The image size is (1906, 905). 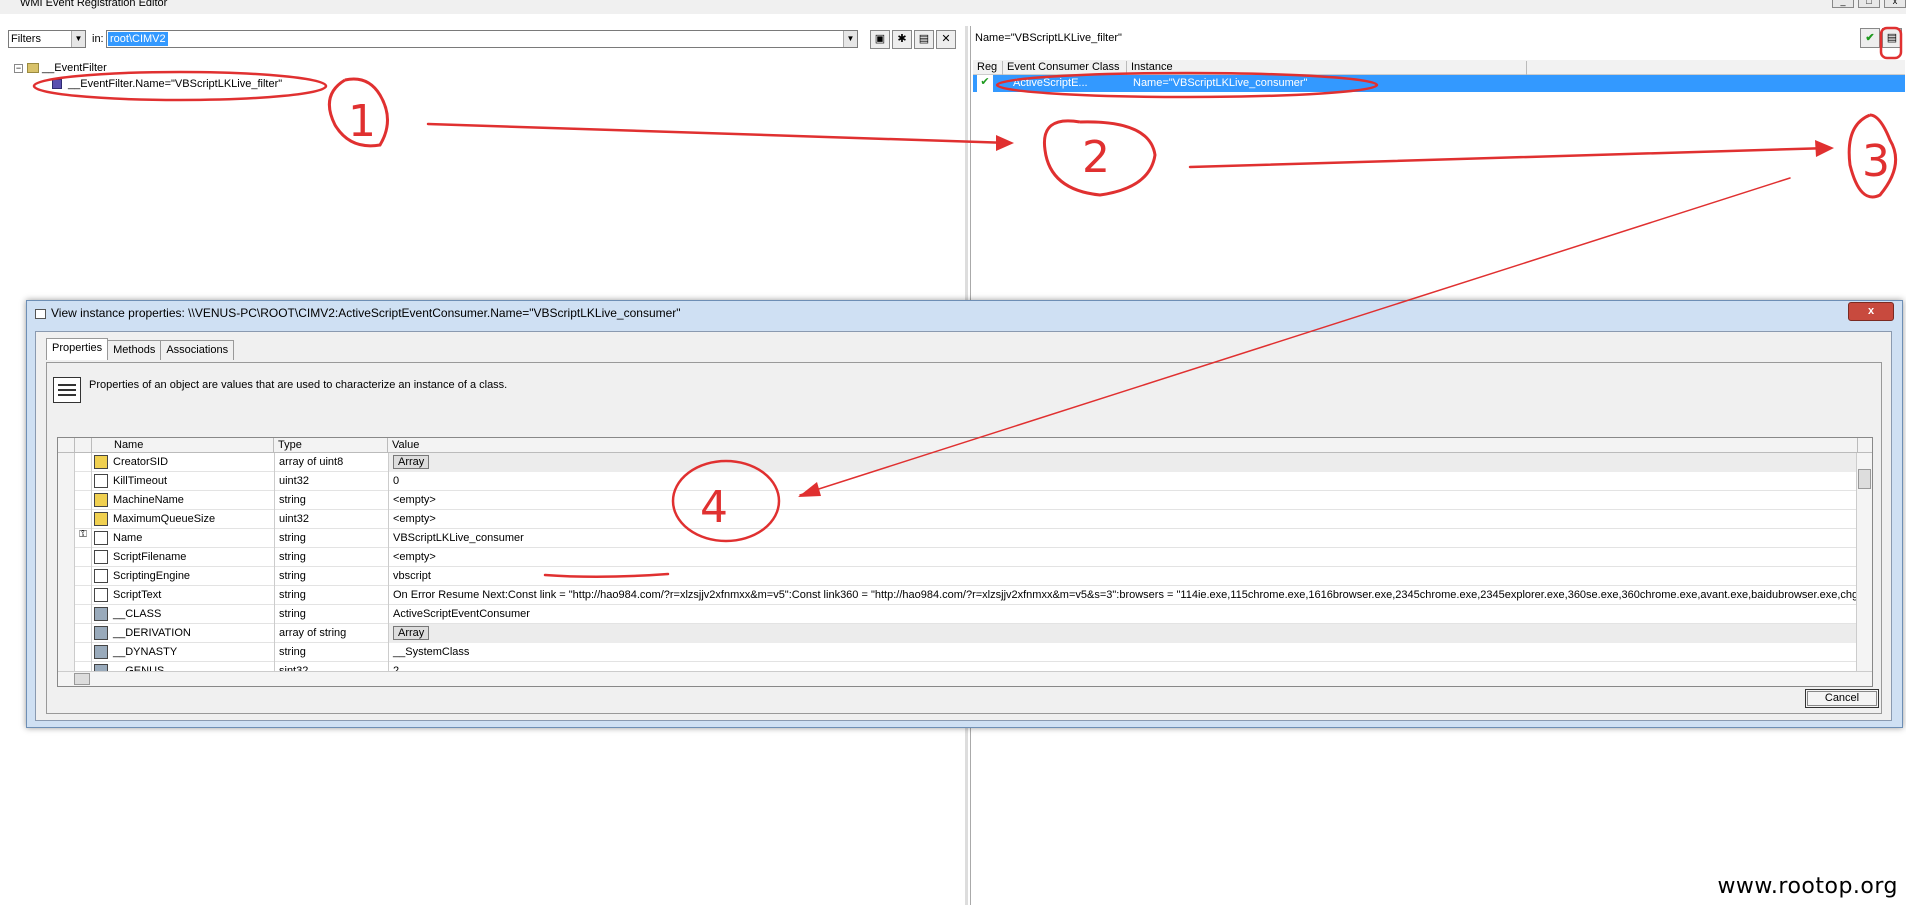 What do you see at coordinates (1096, 157) in the screenshot?
I see `annotation-number-2: 2` at bounding box center [1096, 157].